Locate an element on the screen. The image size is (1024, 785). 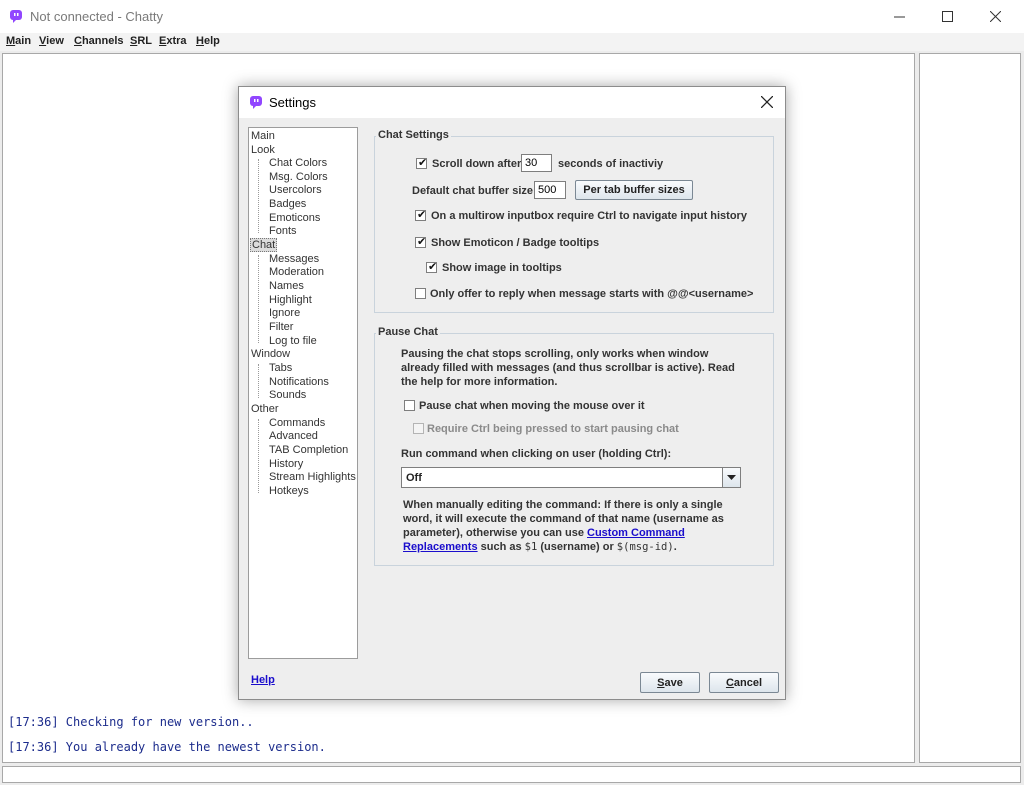
maximize-icon is located at coordinates (947, 16).